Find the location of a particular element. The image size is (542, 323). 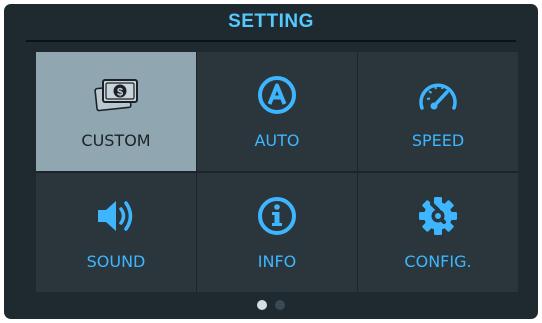

money-icon: $ is located at coordinates (116, 95).